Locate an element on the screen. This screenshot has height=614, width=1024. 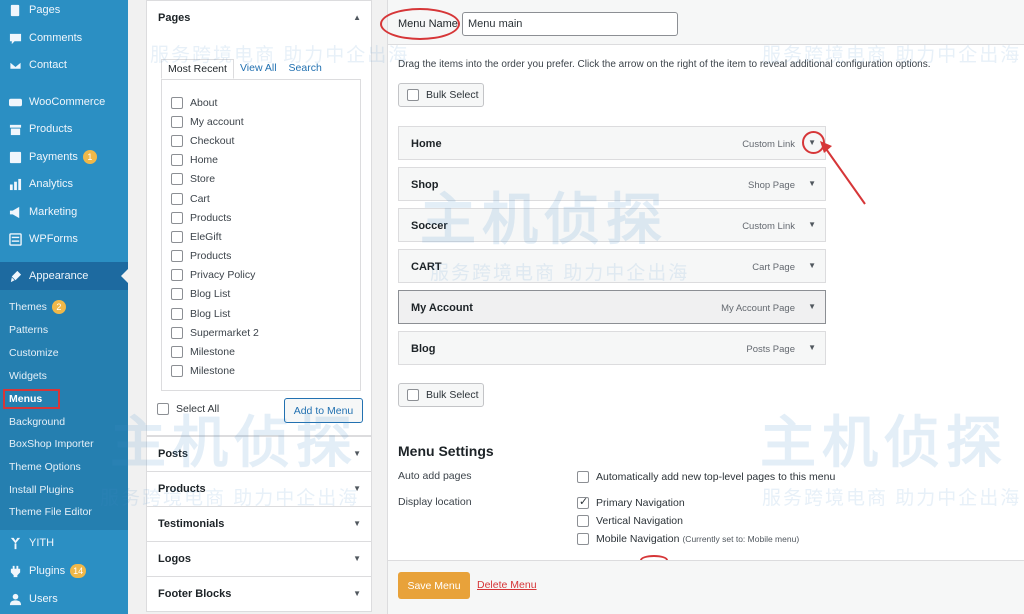
menu-item: My Account My Account Page ▼ is located at coordinates (612, 307).